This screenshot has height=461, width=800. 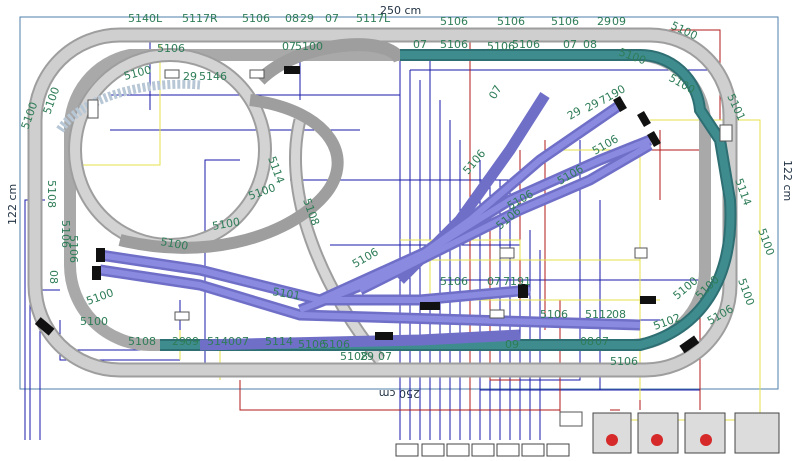 What do you see at coordinates (495, 92) in the screenshot?
I see `track-label-middle: 07` at bounding box center [495, 92].